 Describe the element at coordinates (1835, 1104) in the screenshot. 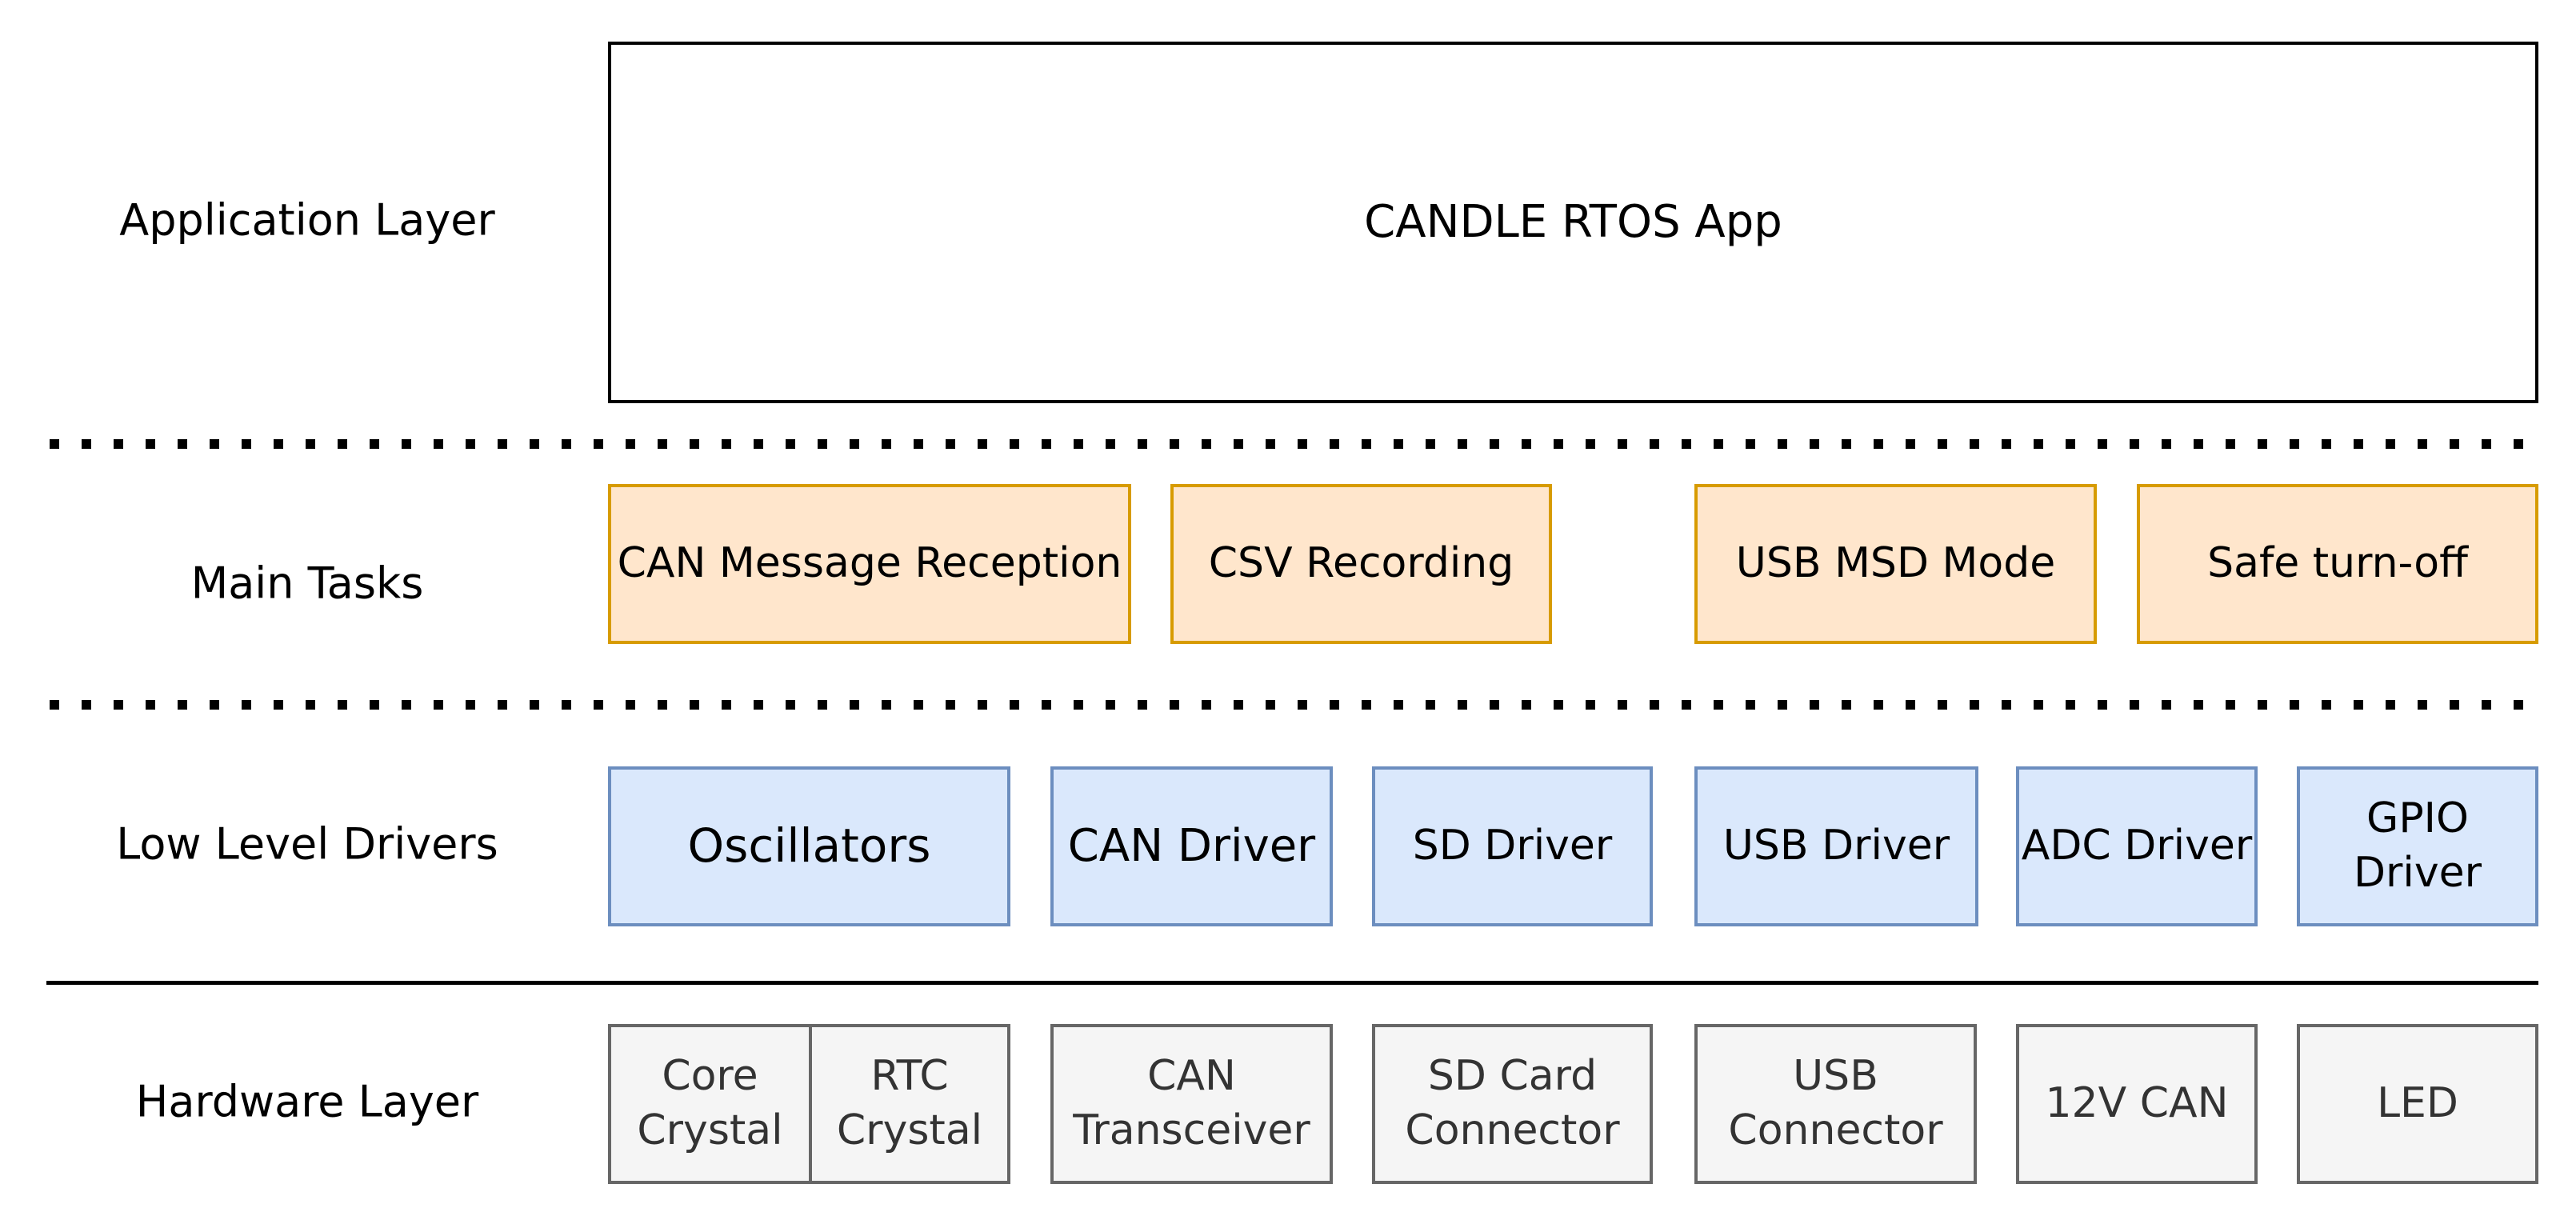

I see `hw-usb-connector: USB Connector` at that location.